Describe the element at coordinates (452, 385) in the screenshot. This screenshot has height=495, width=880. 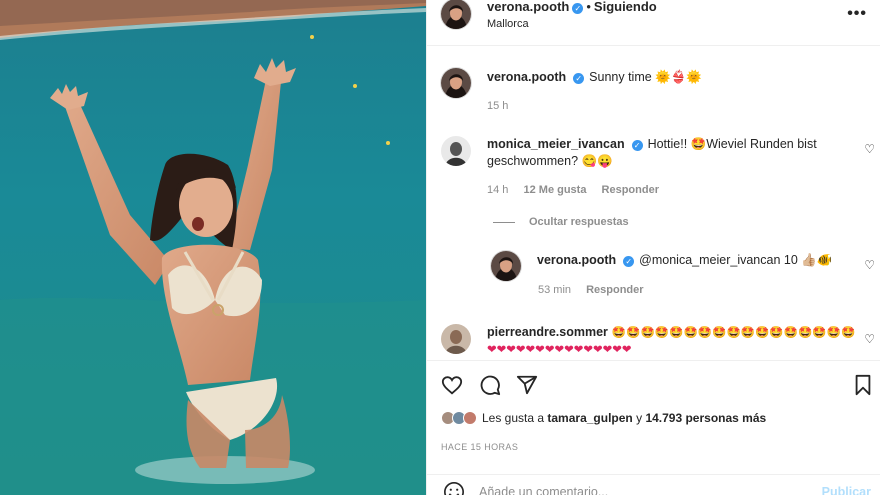
I see `like-heart-icon` at that location.